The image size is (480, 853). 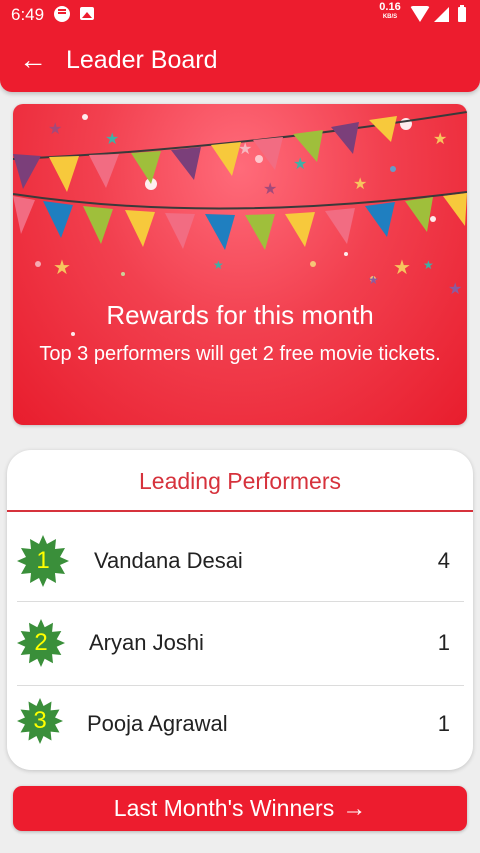 I want to click on winners-button-label: Last Month's Winners, so click(x=224, y=808).